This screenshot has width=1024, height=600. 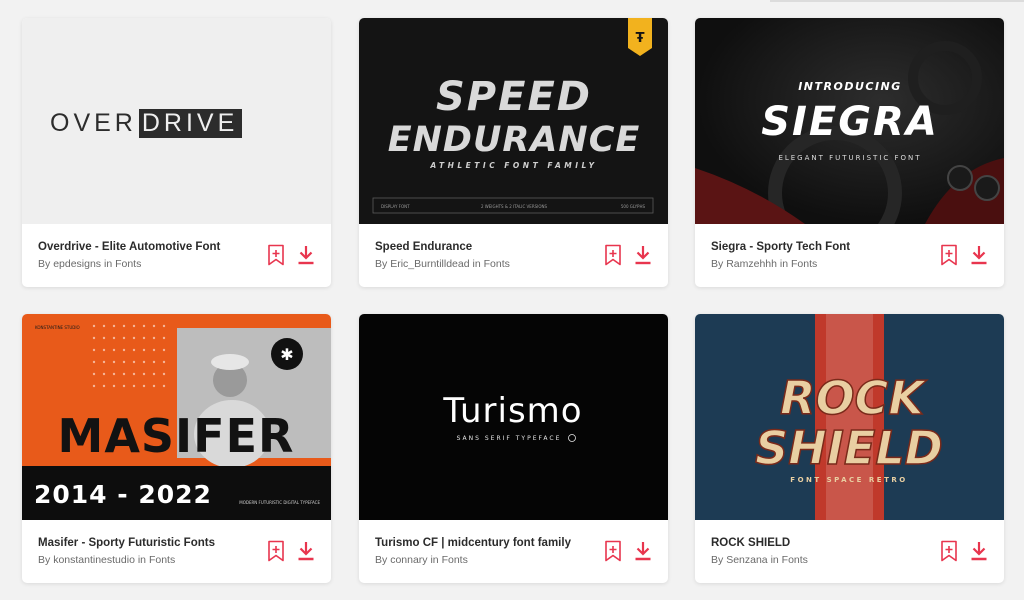 I want to click on speed-footer-left: DISPLAY FONT, so click(x=395, y=206).